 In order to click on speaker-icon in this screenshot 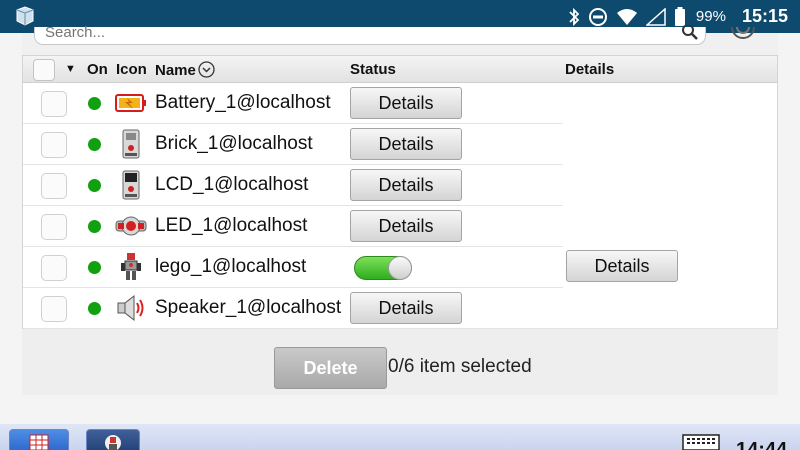, I will do `click(130, 308)`.